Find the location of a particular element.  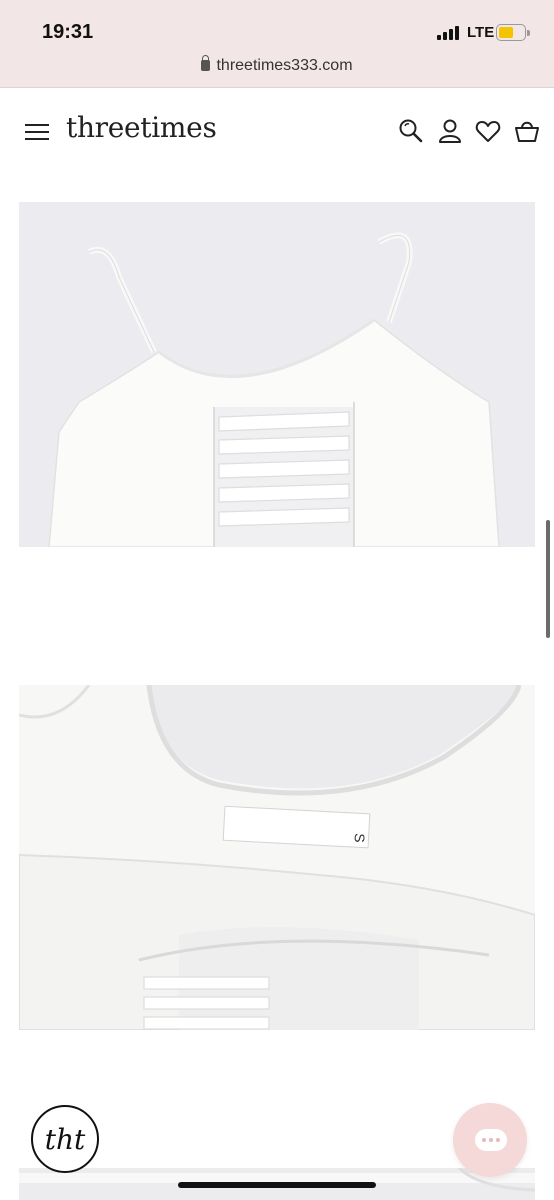

clock: 19:31 is located at coordinates (68, 32).